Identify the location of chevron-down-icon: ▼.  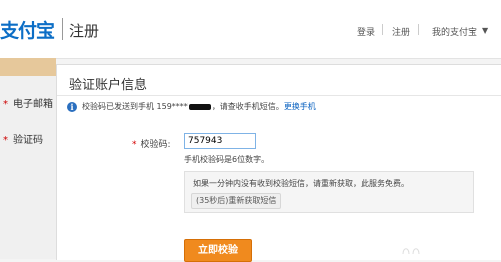
(485, 30).